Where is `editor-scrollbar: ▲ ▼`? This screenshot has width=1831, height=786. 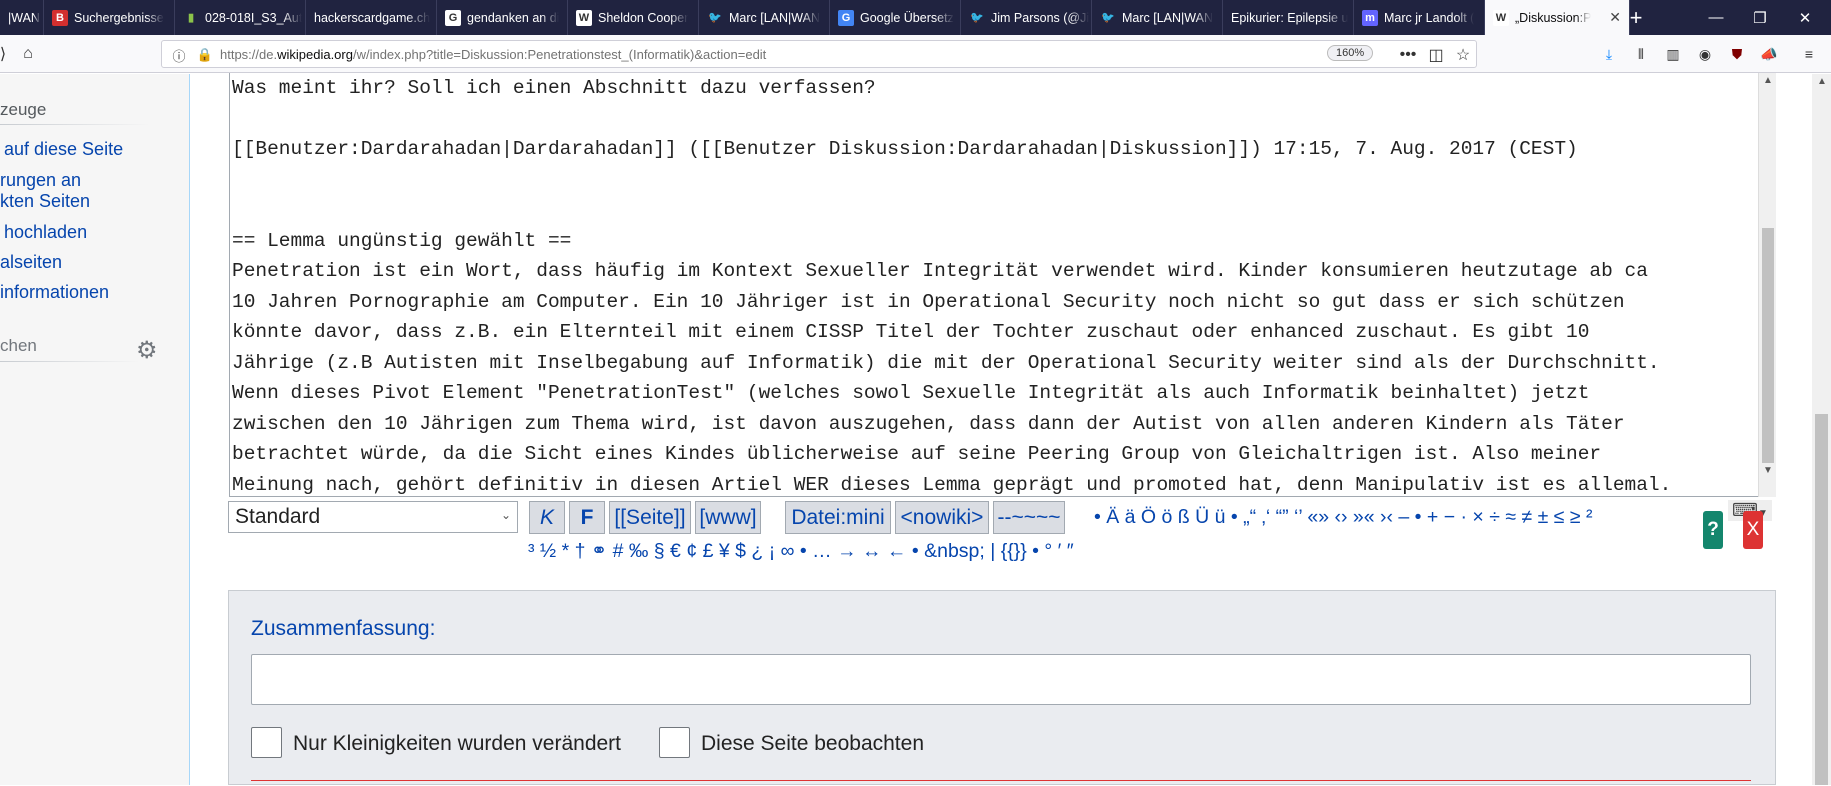 editor-scrollbar: ▲ ▼ is located at coordinates (1767, 285).